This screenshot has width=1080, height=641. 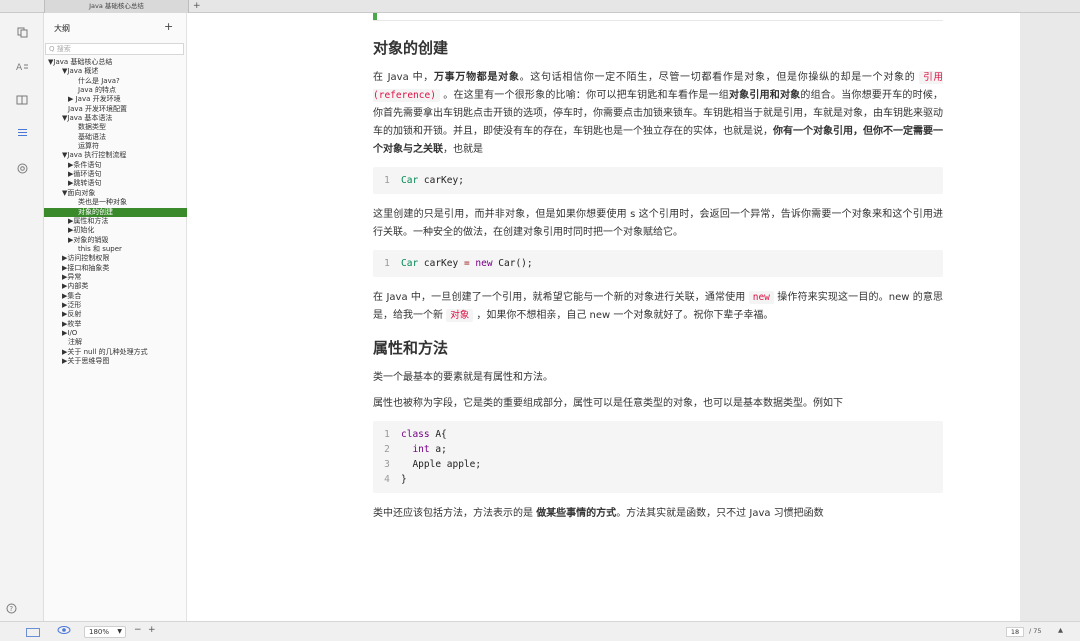 I want to click on code-block: 1 class A{ 2 int a; 3 Apple apple; 4}, so click(x=658, y=457).